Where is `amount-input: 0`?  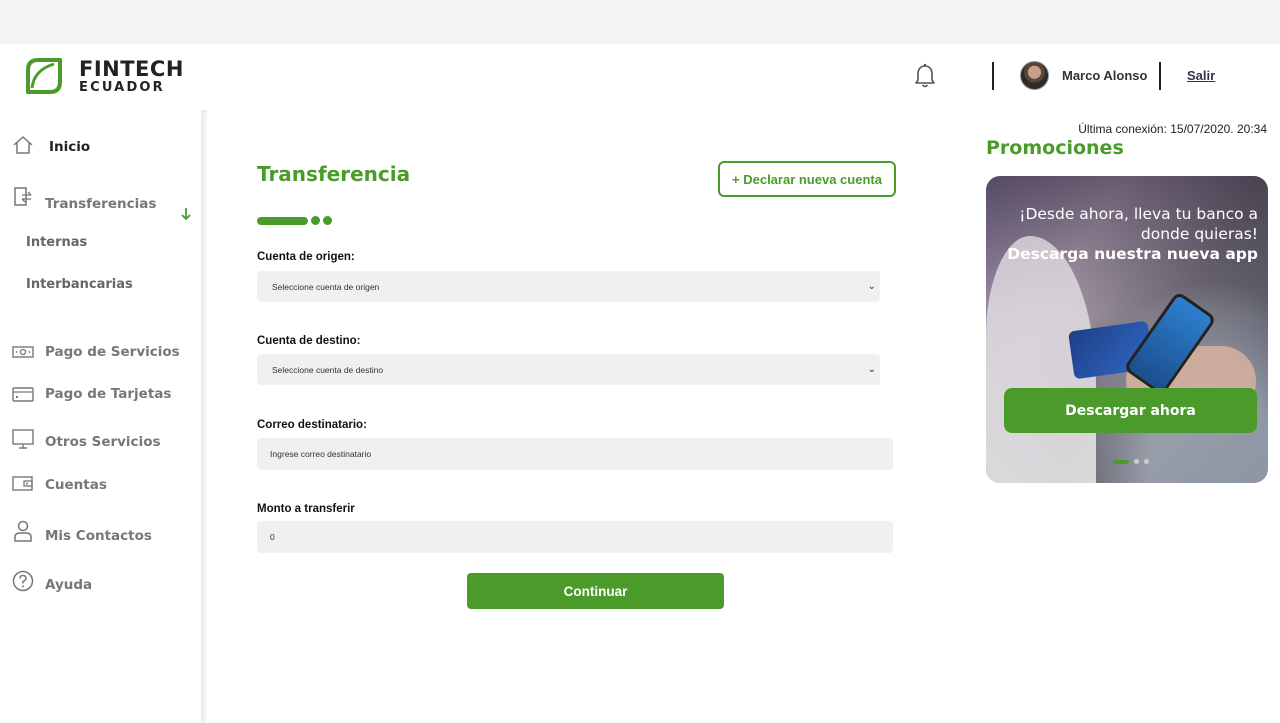
amount-input: 0 is located at coordinates (575, 537).